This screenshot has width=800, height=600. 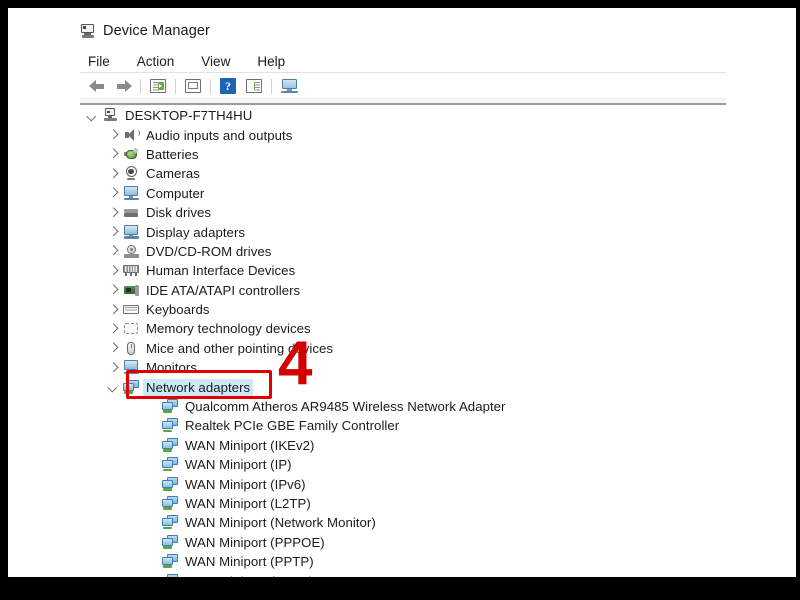 What do you see at coordinates (131, 173) in the screenshot?
I see `camera-icon` at bounding box center [131, 173].